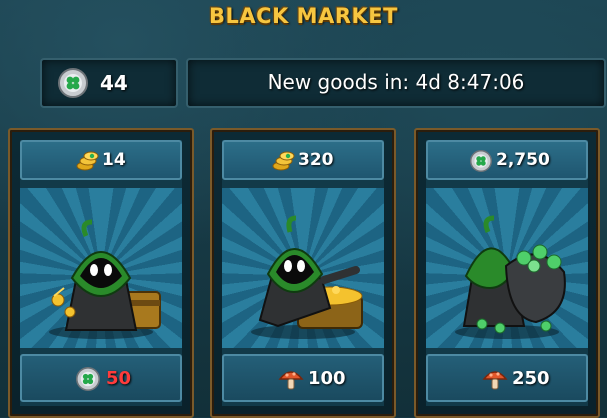 The width and height of the screenshot is (607, 418). I want to click on hooded-thief-with-treasure-chest-icon, so click(303, 270).